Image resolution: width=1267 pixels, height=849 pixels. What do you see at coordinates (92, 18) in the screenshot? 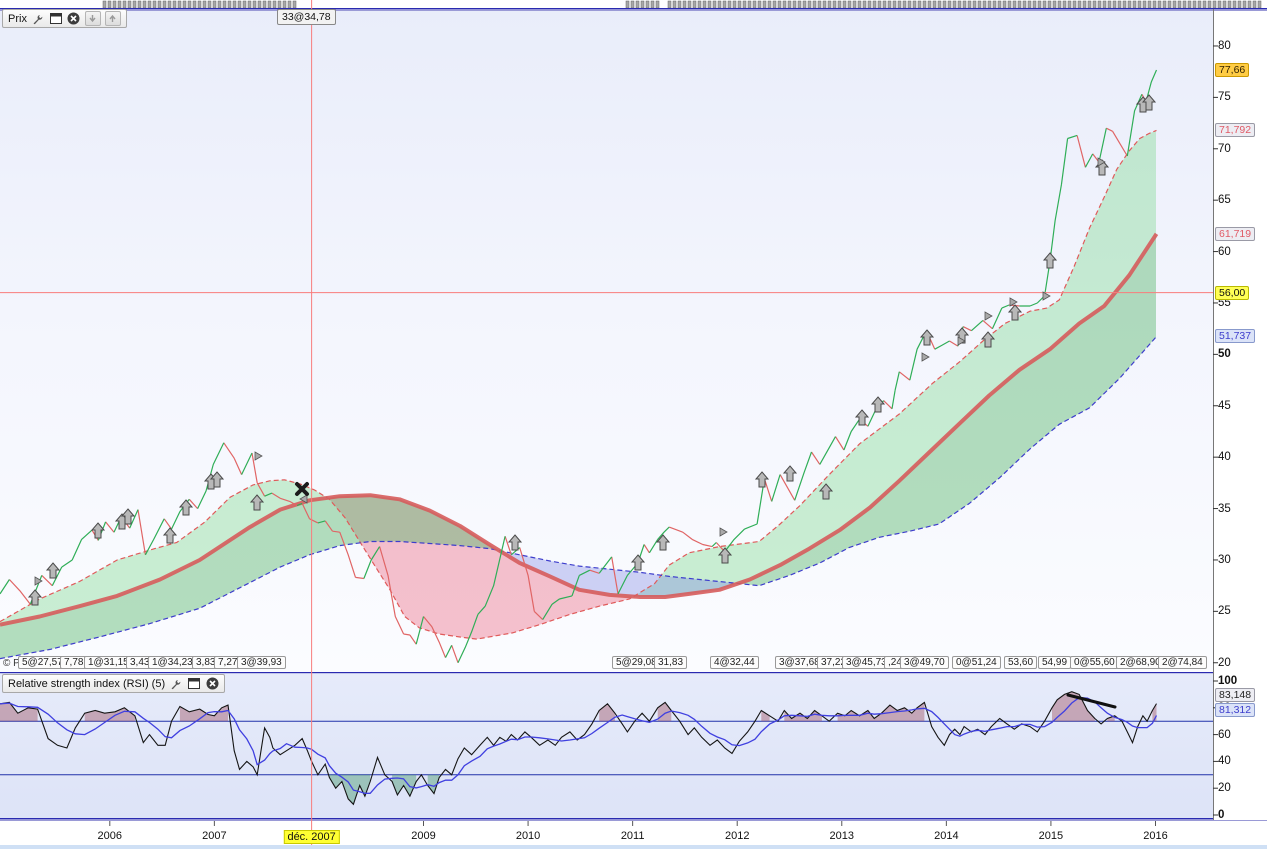
I see `move-panel-down-icon` at bounding box center [92, 18].